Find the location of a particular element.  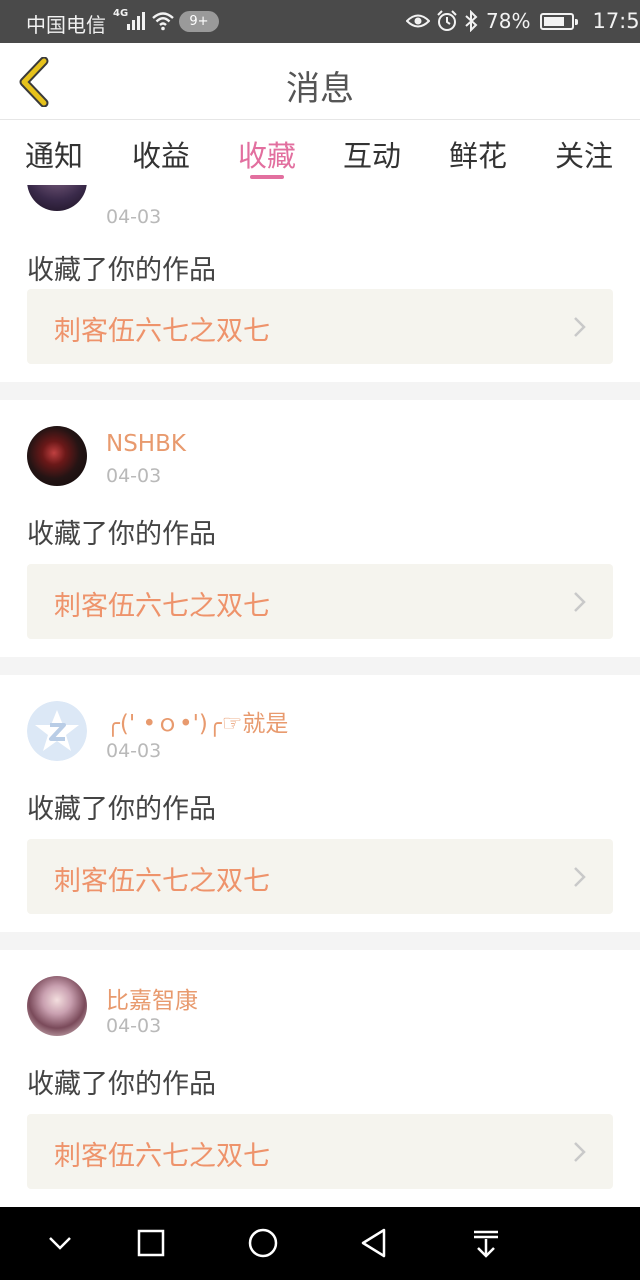

tab-earnings: 收益 is located at coordinates (161, 154).